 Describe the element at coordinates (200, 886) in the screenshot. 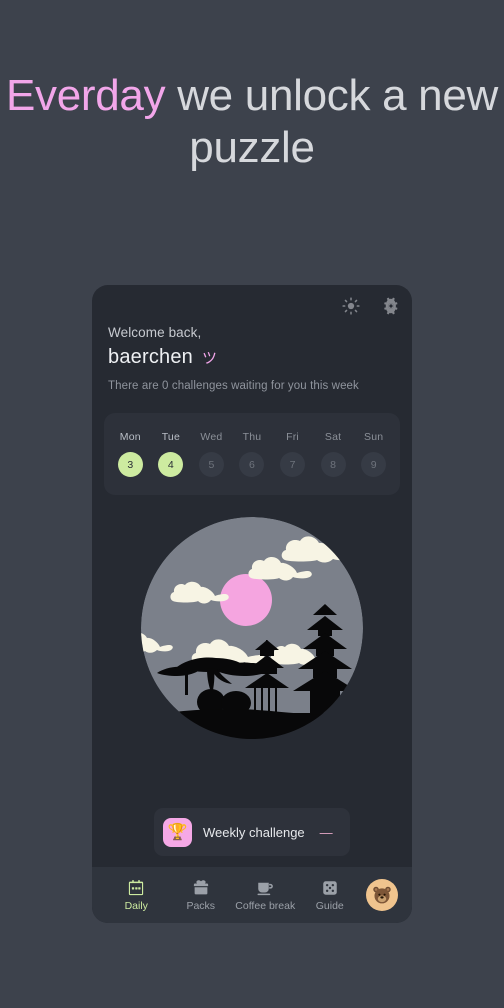

I see `gift-box-icon` at that location.